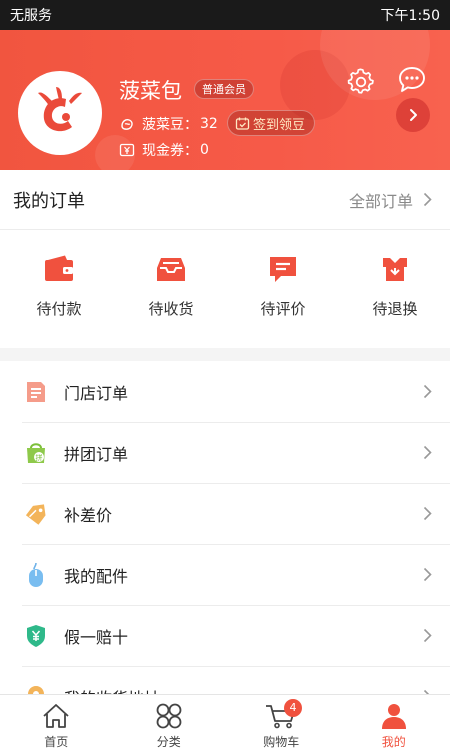  What do you see at coordinates (395, 286) in the screenshot?
I see `order-state-return: 待退换` at bounding box center [395, 286].